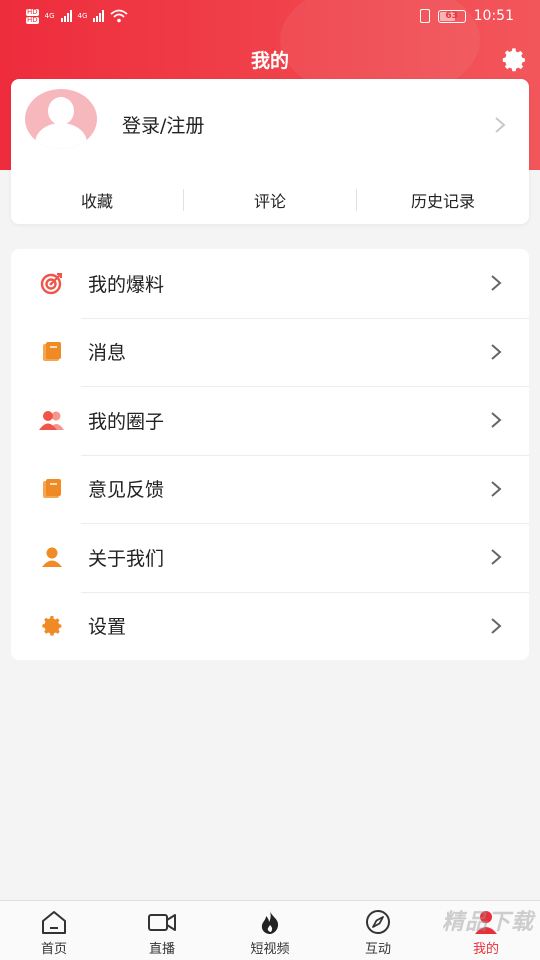  Describe the element at coordinates (487, 922) in the screenshot. I see `watermark: 精品下载` at that location.